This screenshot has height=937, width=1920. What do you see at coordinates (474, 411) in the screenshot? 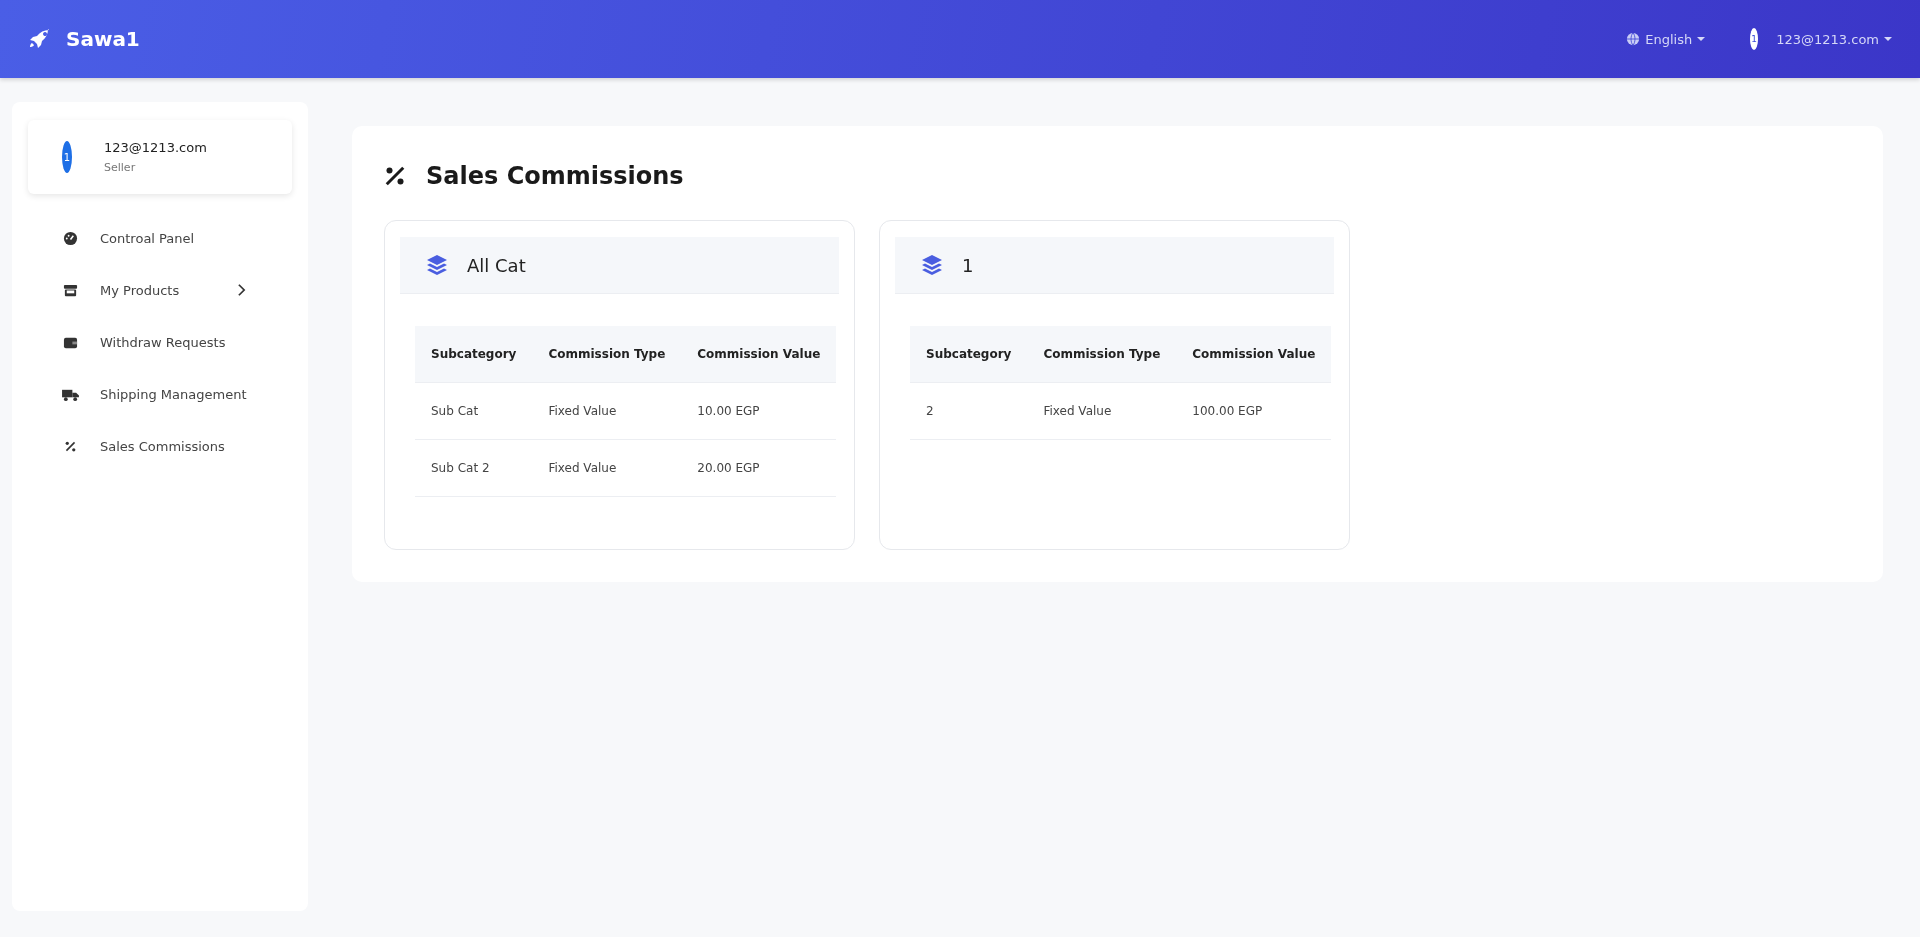
I see `table-cell: Sub Cat` at bounding box center [474, 411].